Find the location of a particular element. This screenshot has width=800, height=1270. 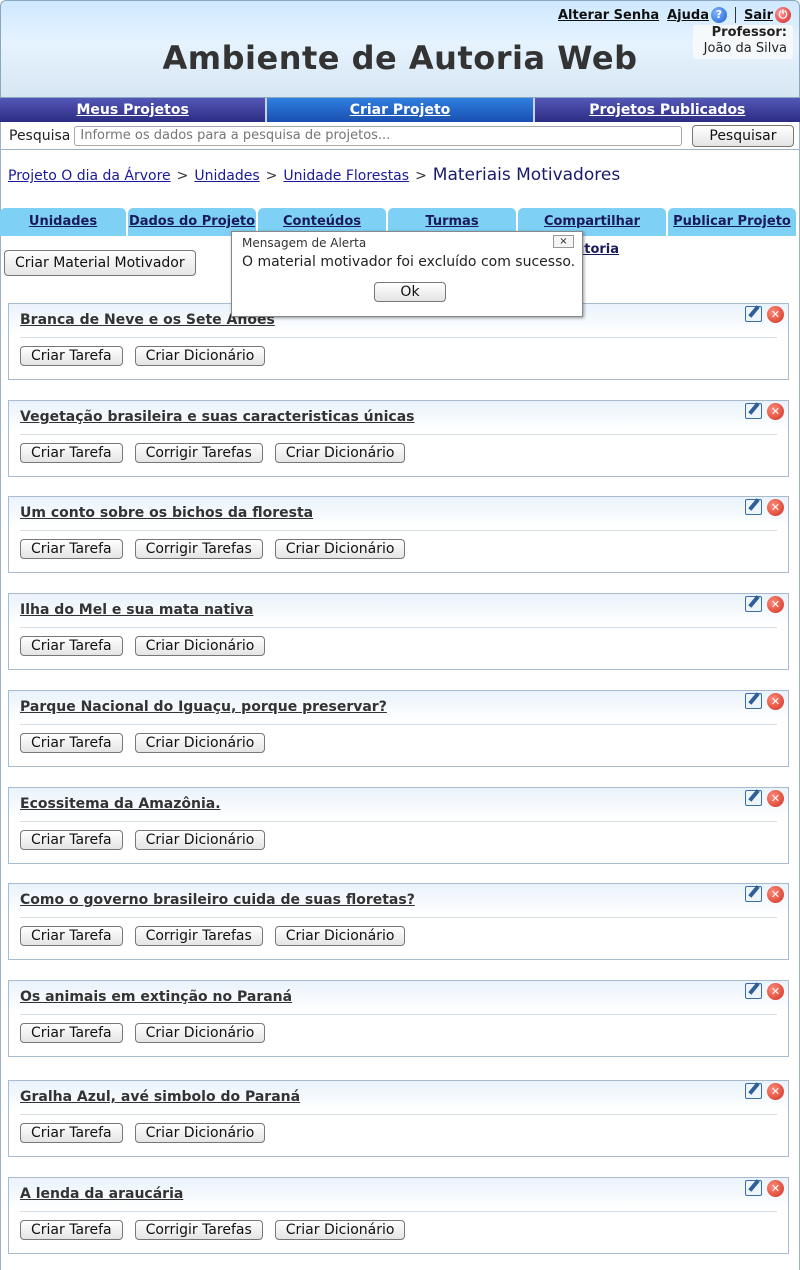

ok-button: Ok is located at coordinates (410, 292).